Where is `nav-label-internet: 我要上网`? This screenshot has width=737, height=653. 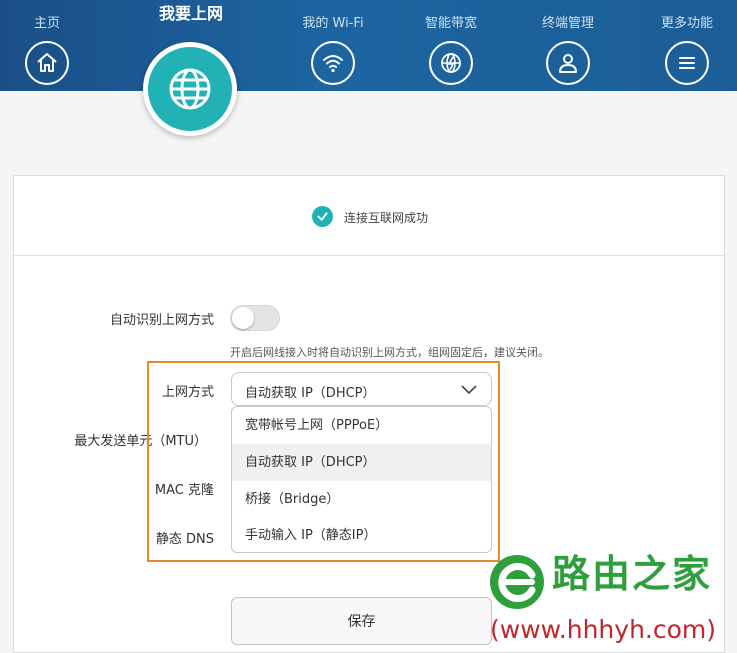
nav-label-internet: 我要上网 is located at coordinates (190, 13).